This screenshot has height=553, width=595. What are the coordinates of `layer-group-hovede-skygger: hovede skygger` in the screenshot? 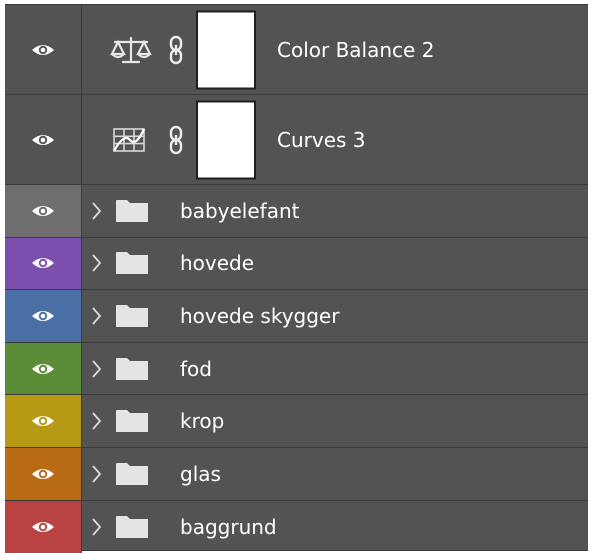 It's located at (296, 316).